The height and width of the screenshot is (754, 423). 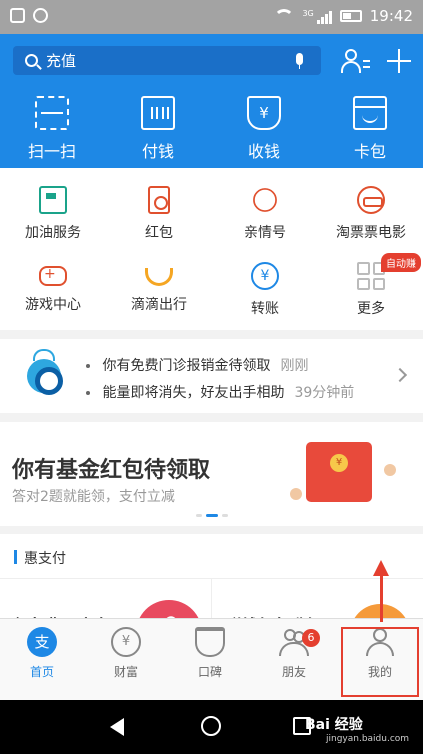 I want to click on didi-icon, so click(x=159, y=277).